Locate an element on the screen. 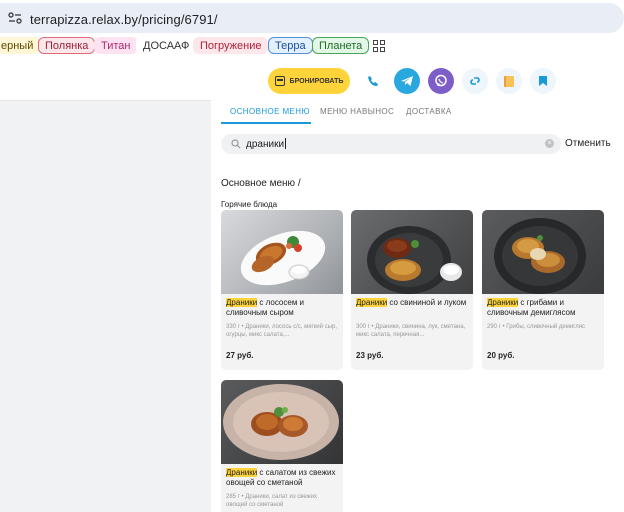 This screenshot has width=624, height=512. address-bar: terrapizza.relax.by/pricing/6791/ is located at coordinates (312, 18).